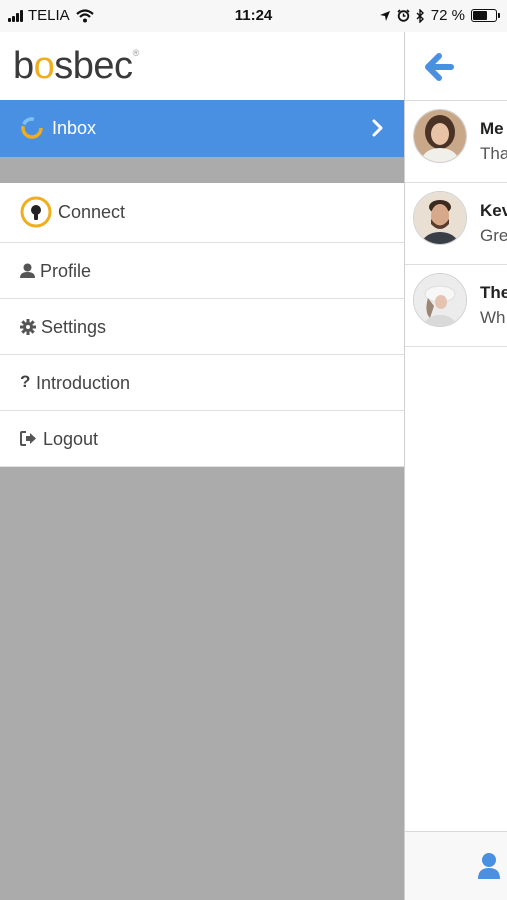  Describe the element at coordinates (384, 15) in the screenshot. I see `location-arrow-icon` at that location.